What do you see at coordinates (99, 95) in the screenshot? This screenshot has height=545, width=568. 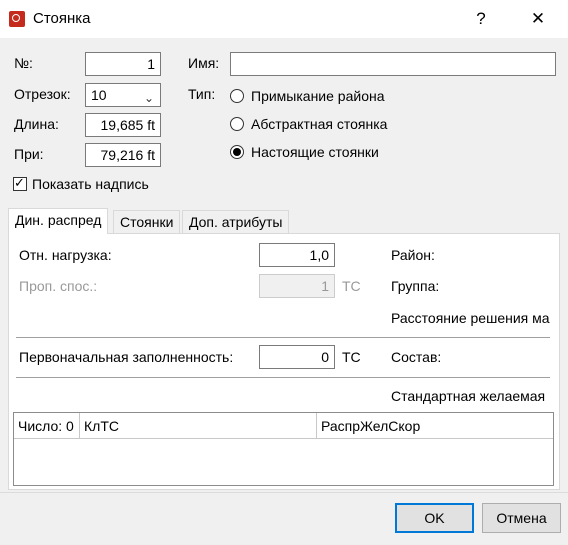 I see `segment-value: 10` at bounding box center [99, 95].